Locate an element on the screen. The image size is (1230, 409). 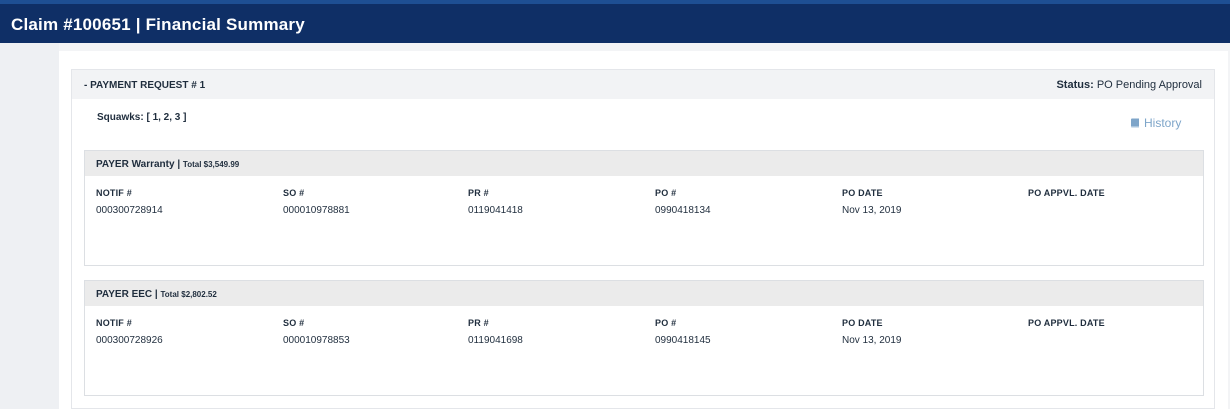
payer-total: Total $3,549.99 is located at coordinates (211, 164).